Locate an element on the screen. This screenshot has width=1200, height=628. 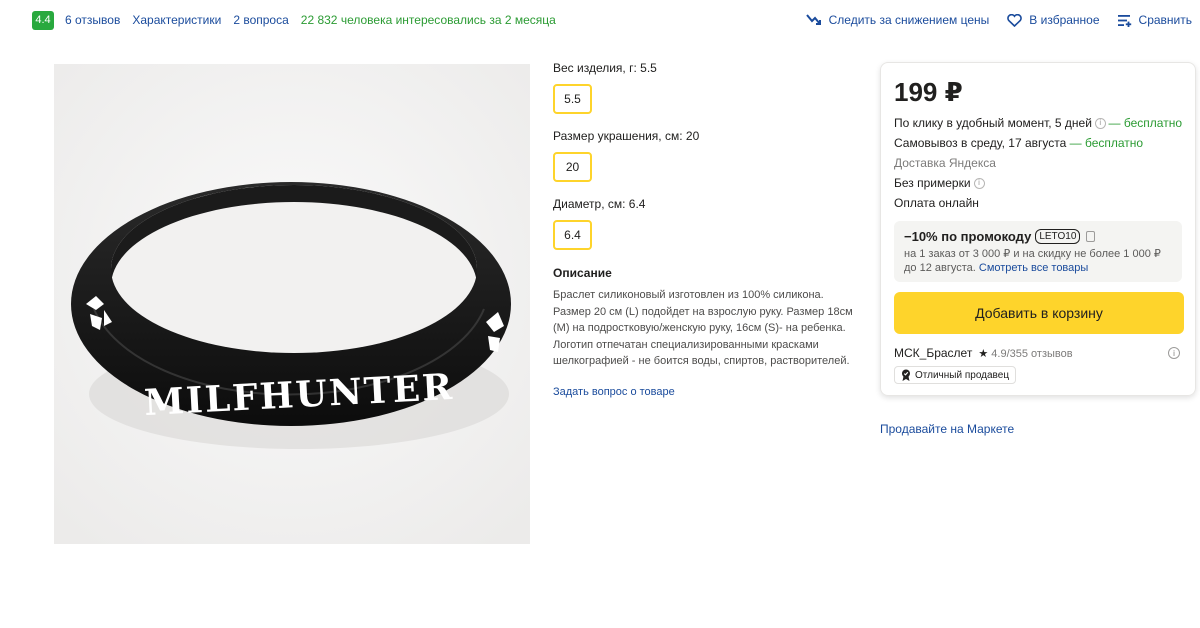
seller-rating-value: 4.9 is located at coordinates (999, 353).